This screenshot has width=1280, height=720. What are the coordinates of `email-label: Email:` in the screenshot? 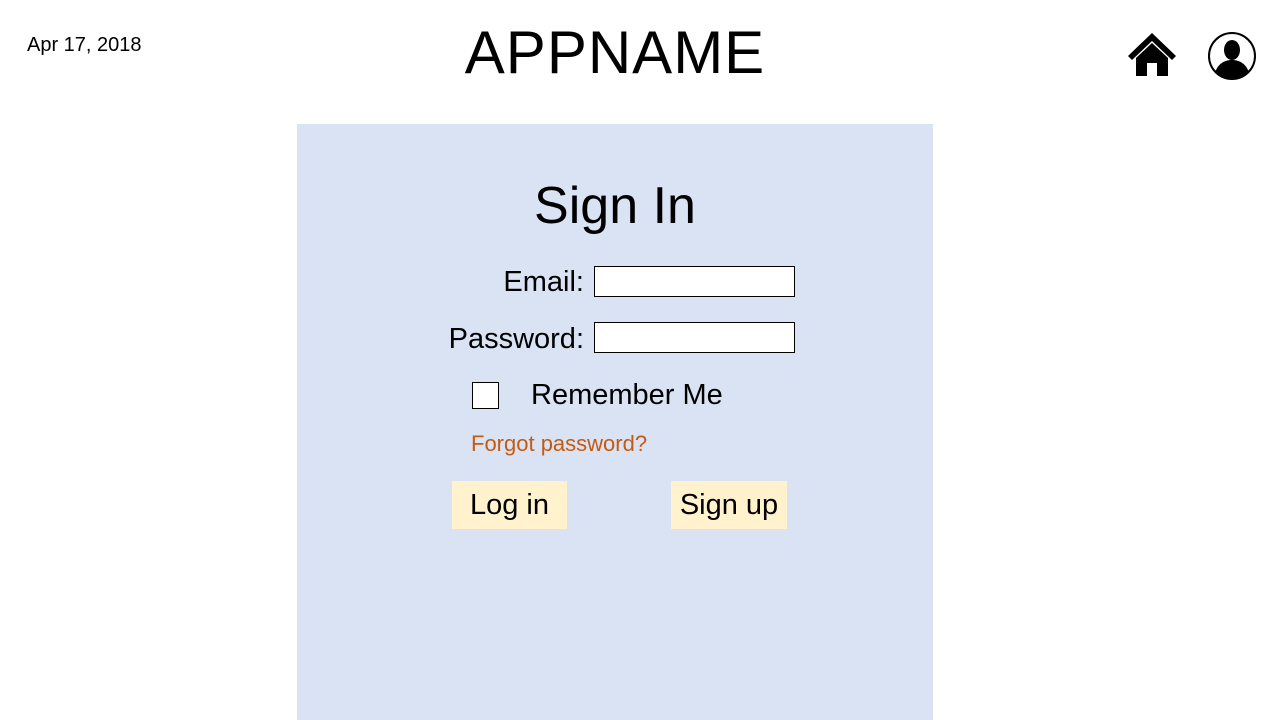 It's located at (543, 282).